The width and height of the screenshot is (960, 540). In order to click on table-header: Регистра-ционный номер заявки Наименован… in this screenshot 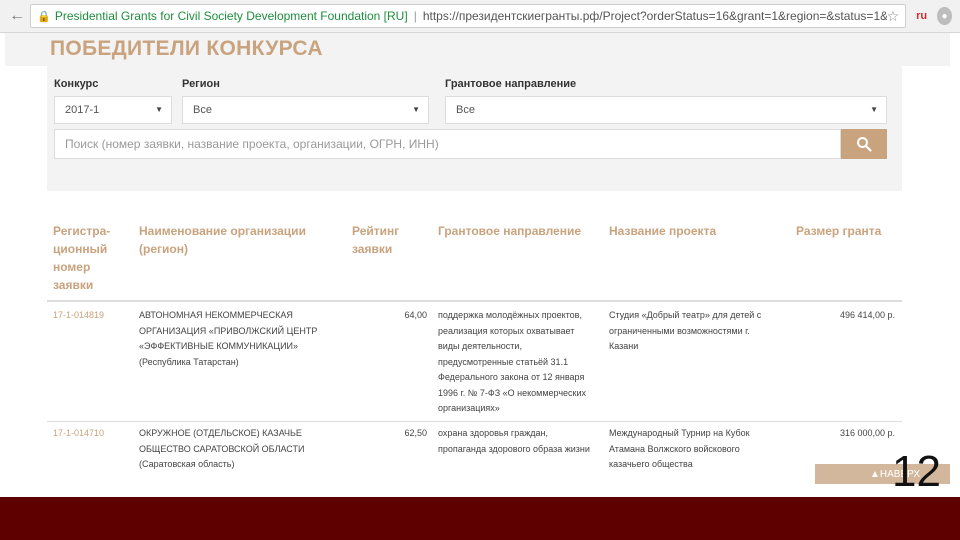, I will do `click(474, 260)`.